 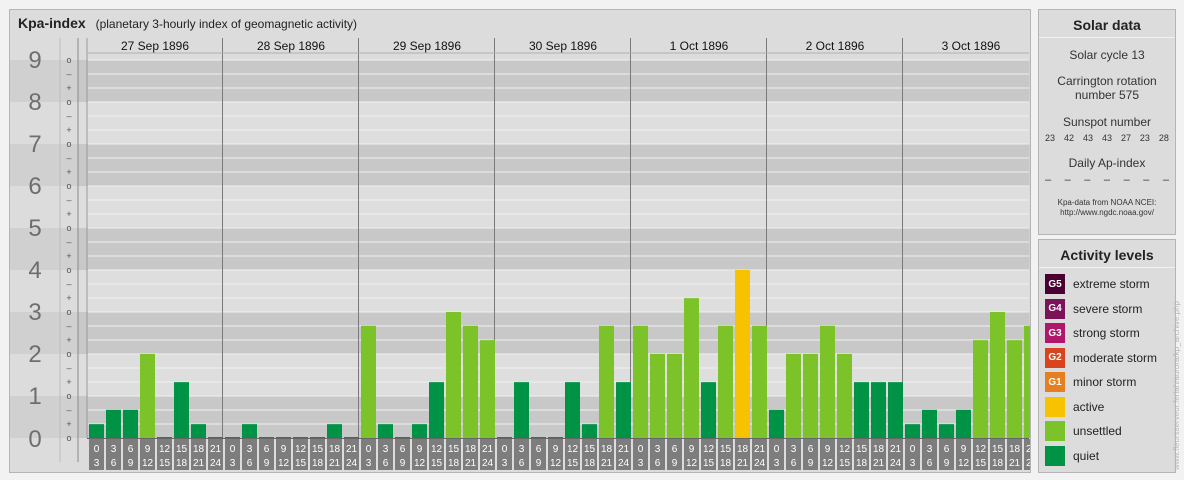 I want to click on hour-end-label: 9, so click(x=267, y=463).